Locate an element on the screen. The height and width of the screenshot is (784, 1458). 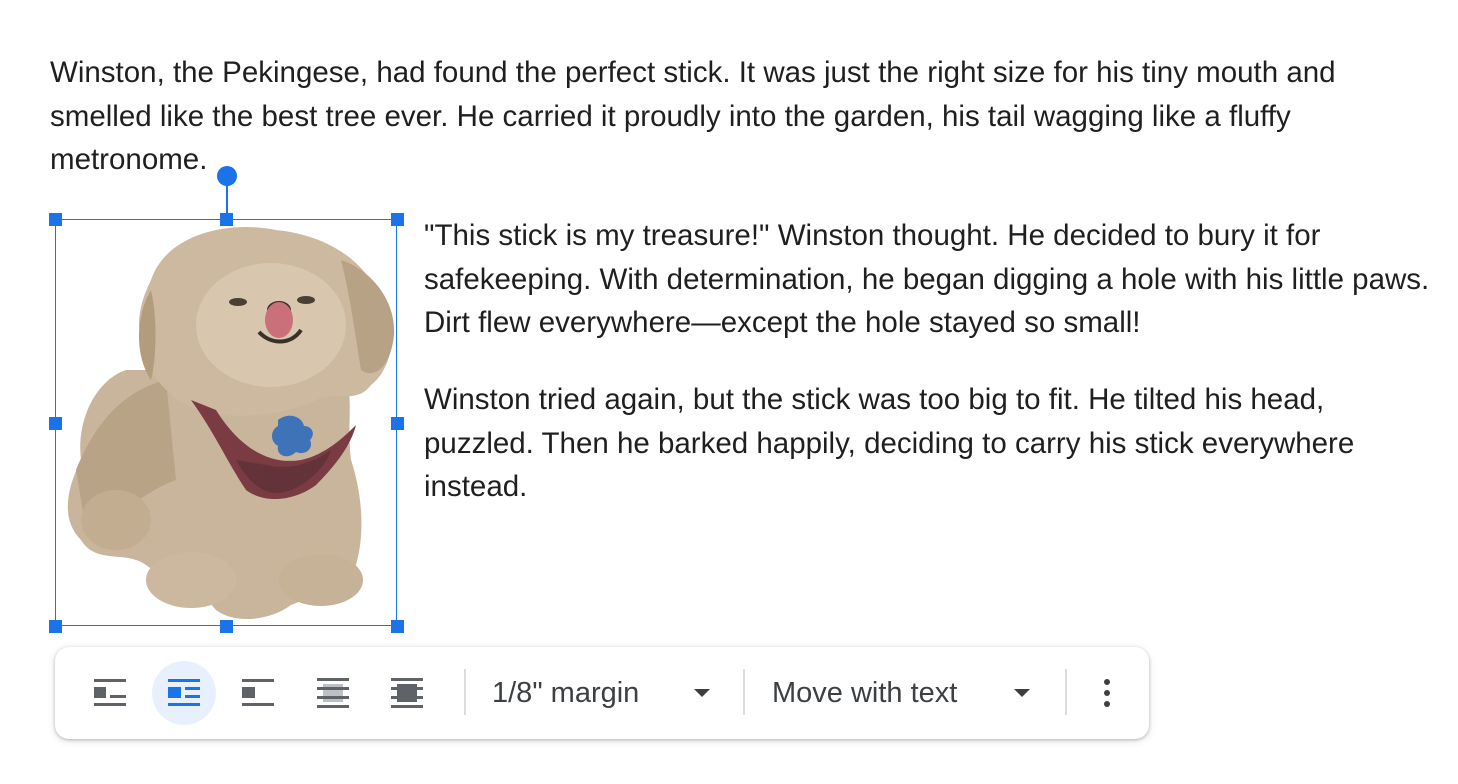
more-vert-icon is located at coordinates (1107, 682).